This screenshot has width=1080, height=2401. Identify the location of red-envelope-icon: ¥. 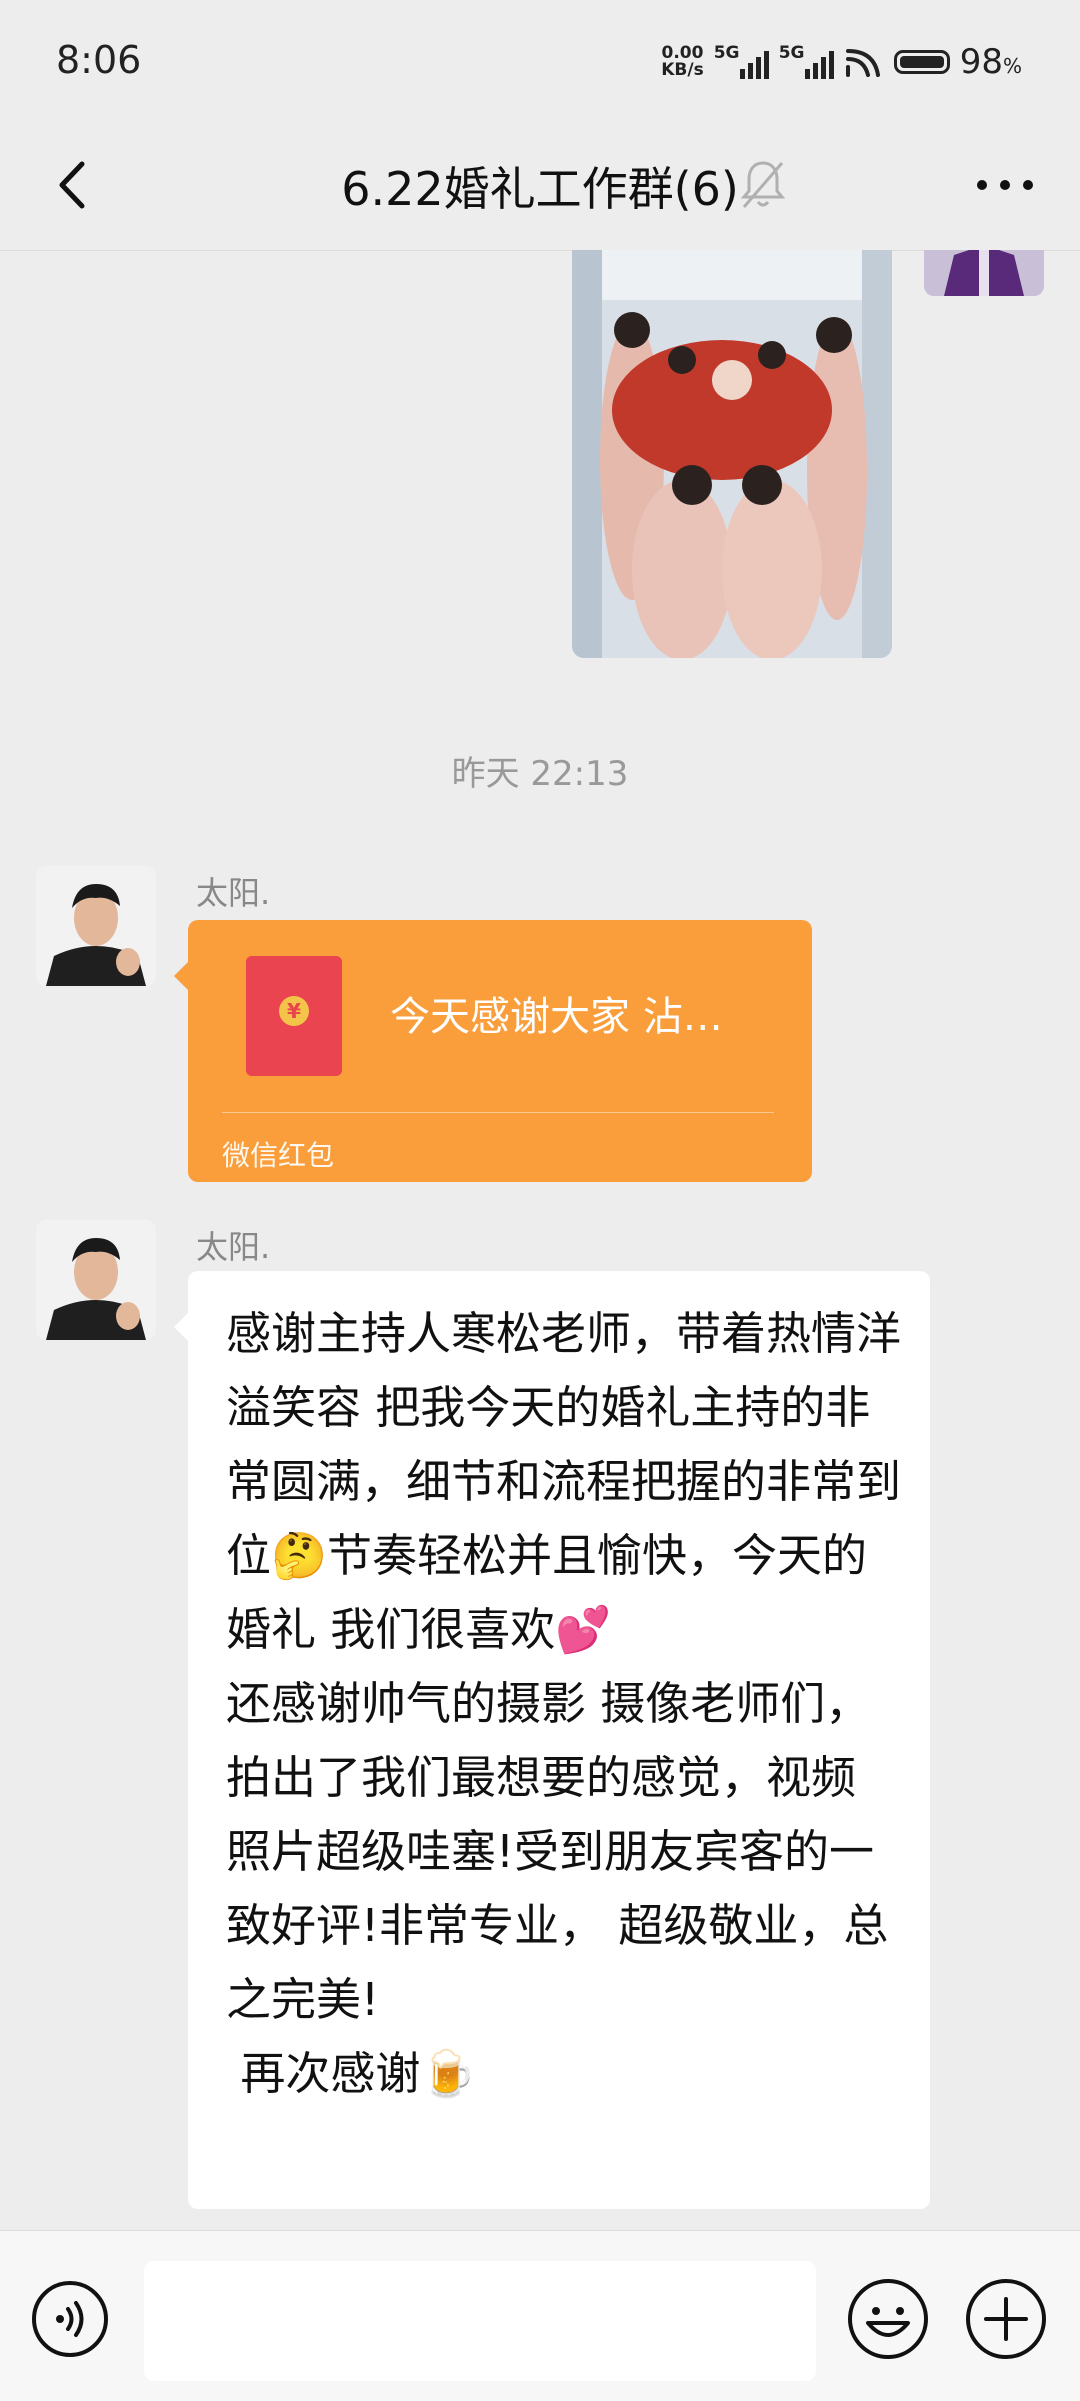
(294, 1016).